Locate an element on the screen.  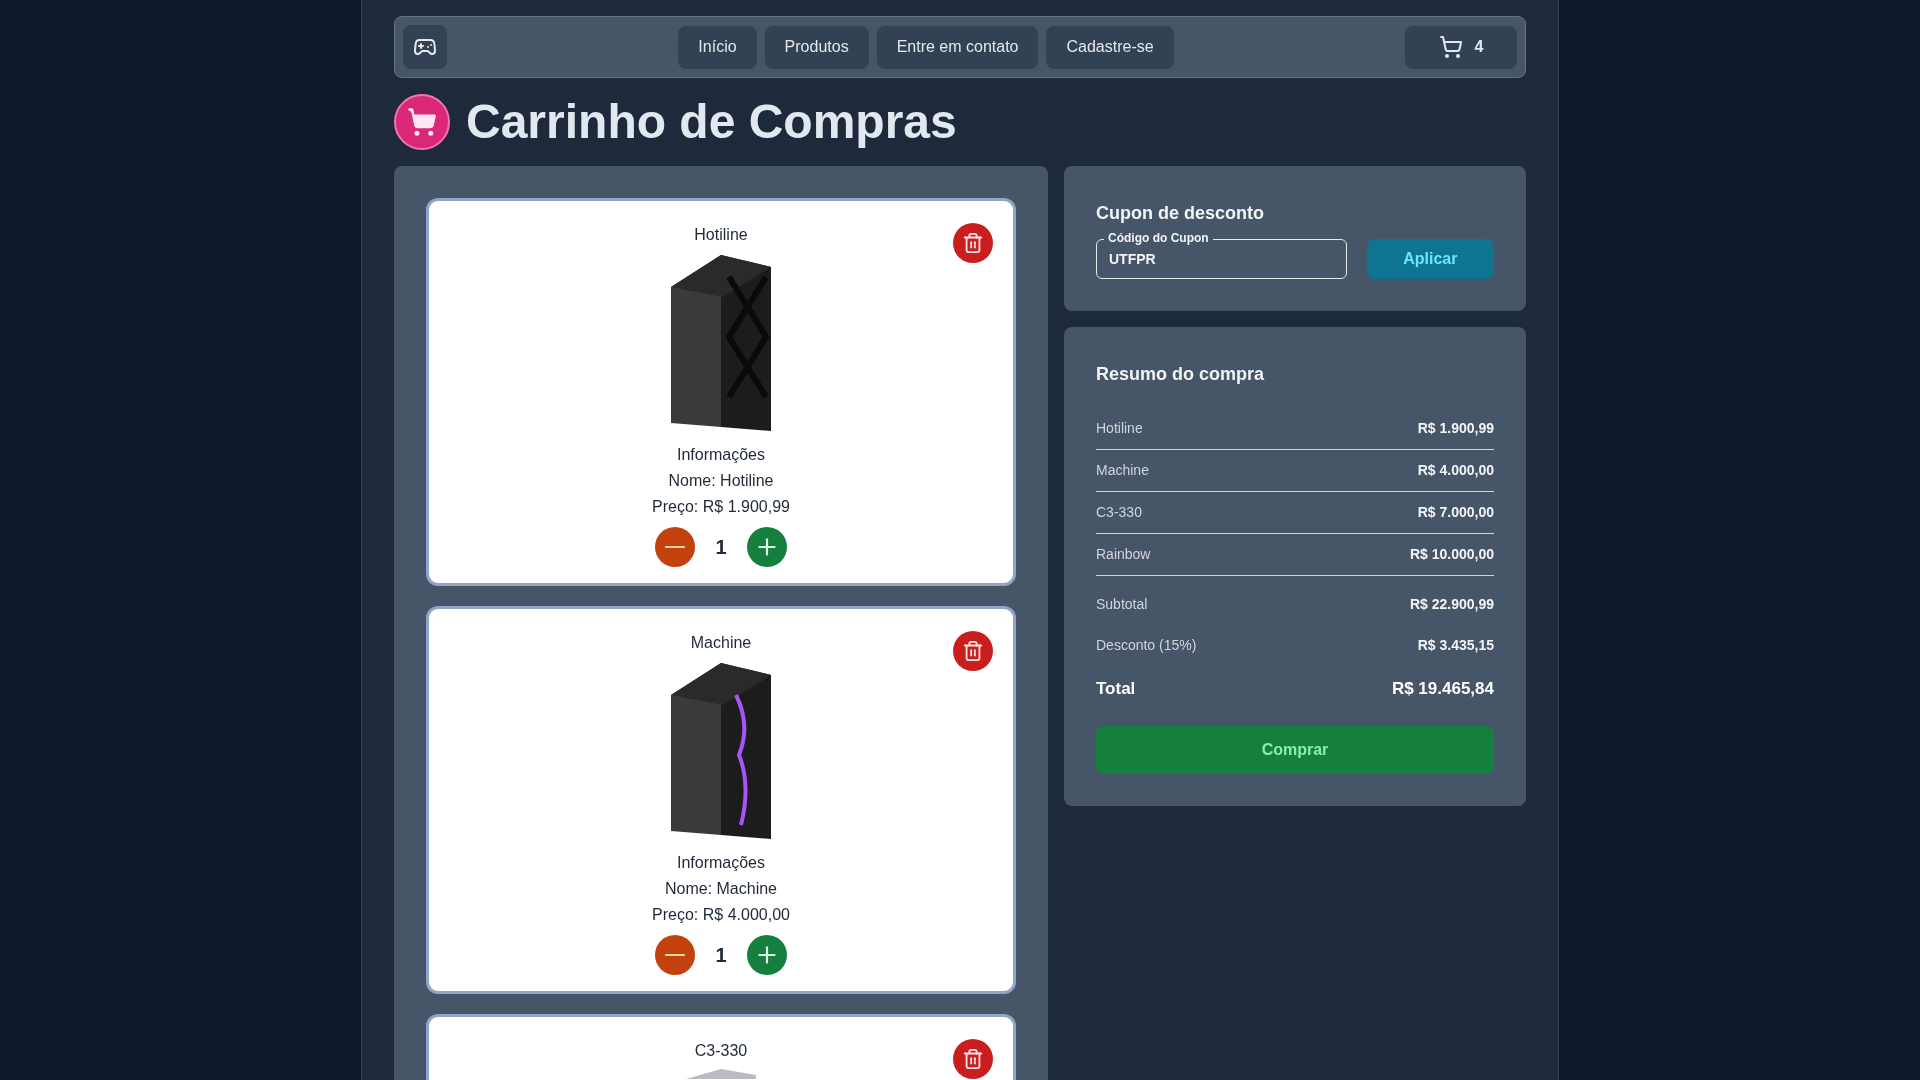
product-name: Hotiline is located at coordinates (721, 235).